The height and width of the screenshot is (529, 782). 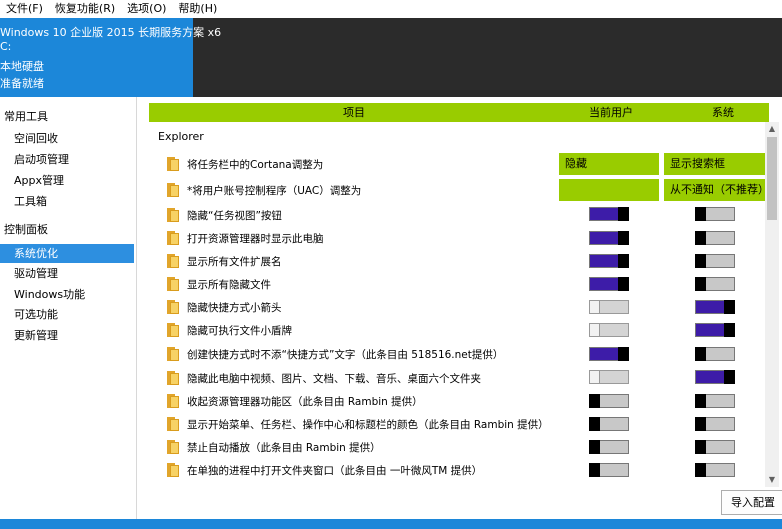 I want to click on row-label: 在单独的进程中打开文件夹窗口（此条目由 一叶微风TM 提供）, so click(x=335, y=471).